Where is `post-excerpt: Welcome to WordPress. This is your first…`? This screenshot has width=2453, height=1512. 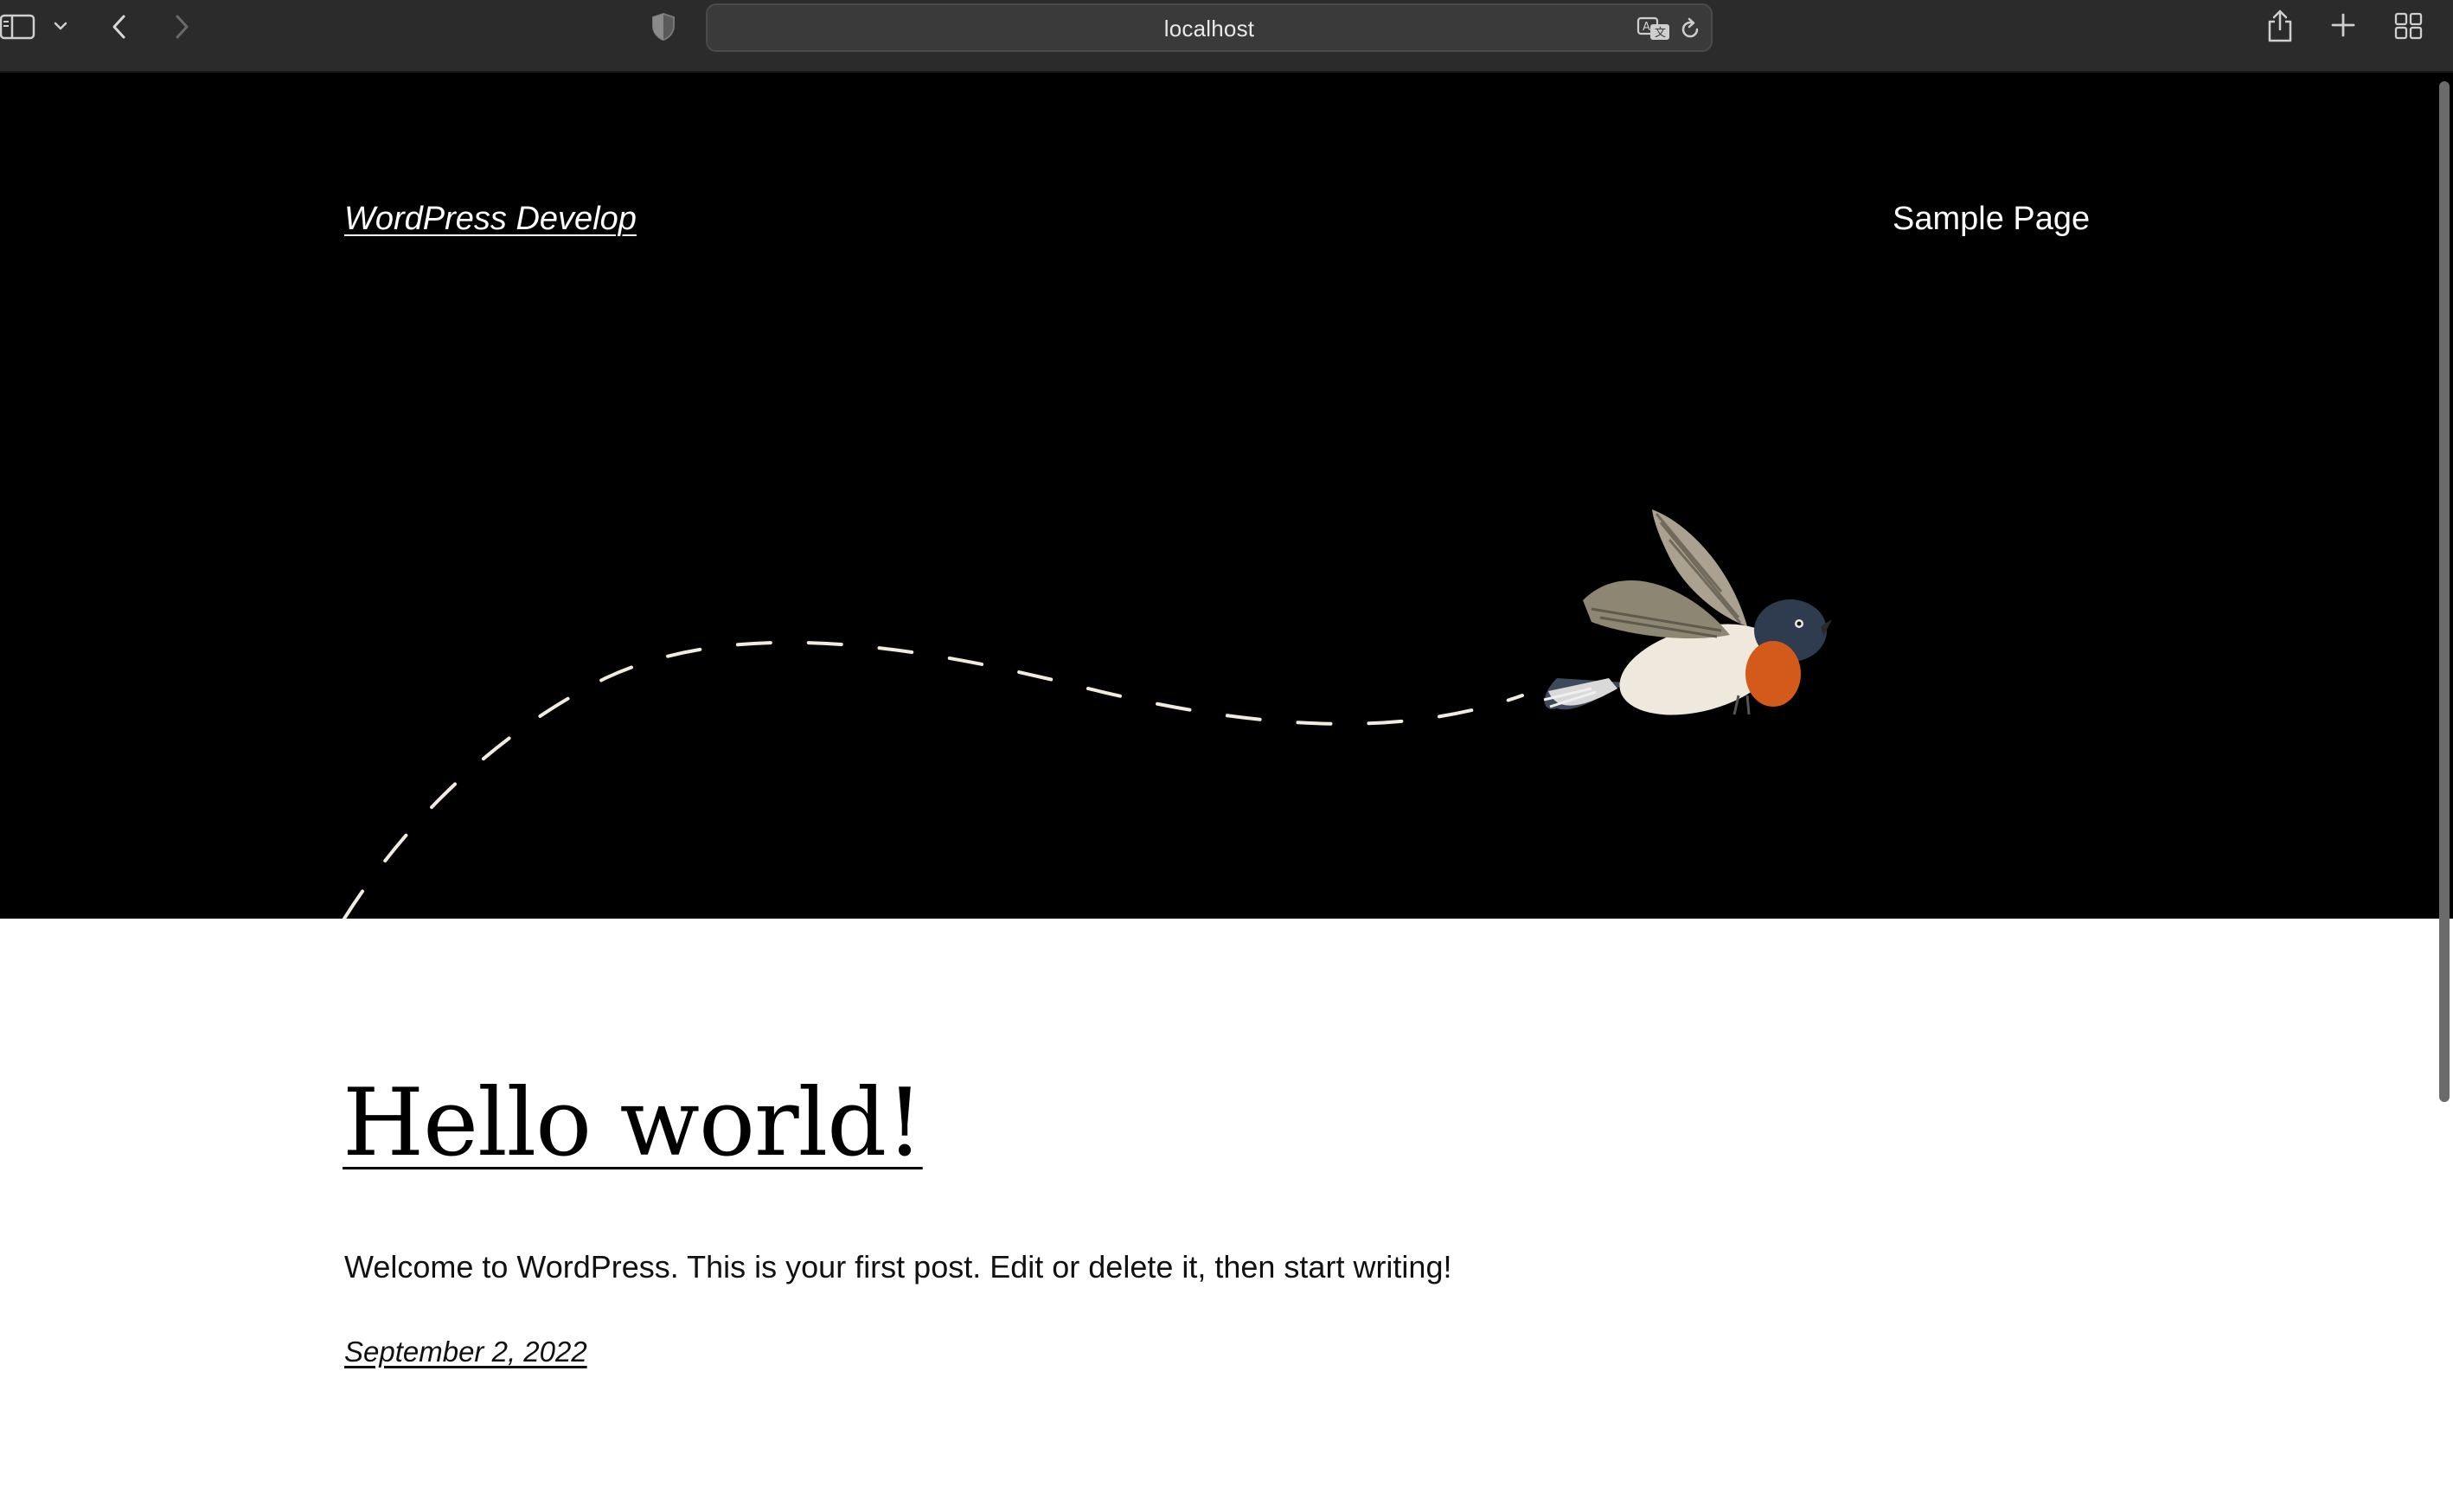
post-excerpt: Welcome to WordPress. This is your first… is located at coordinates (898, 1267).